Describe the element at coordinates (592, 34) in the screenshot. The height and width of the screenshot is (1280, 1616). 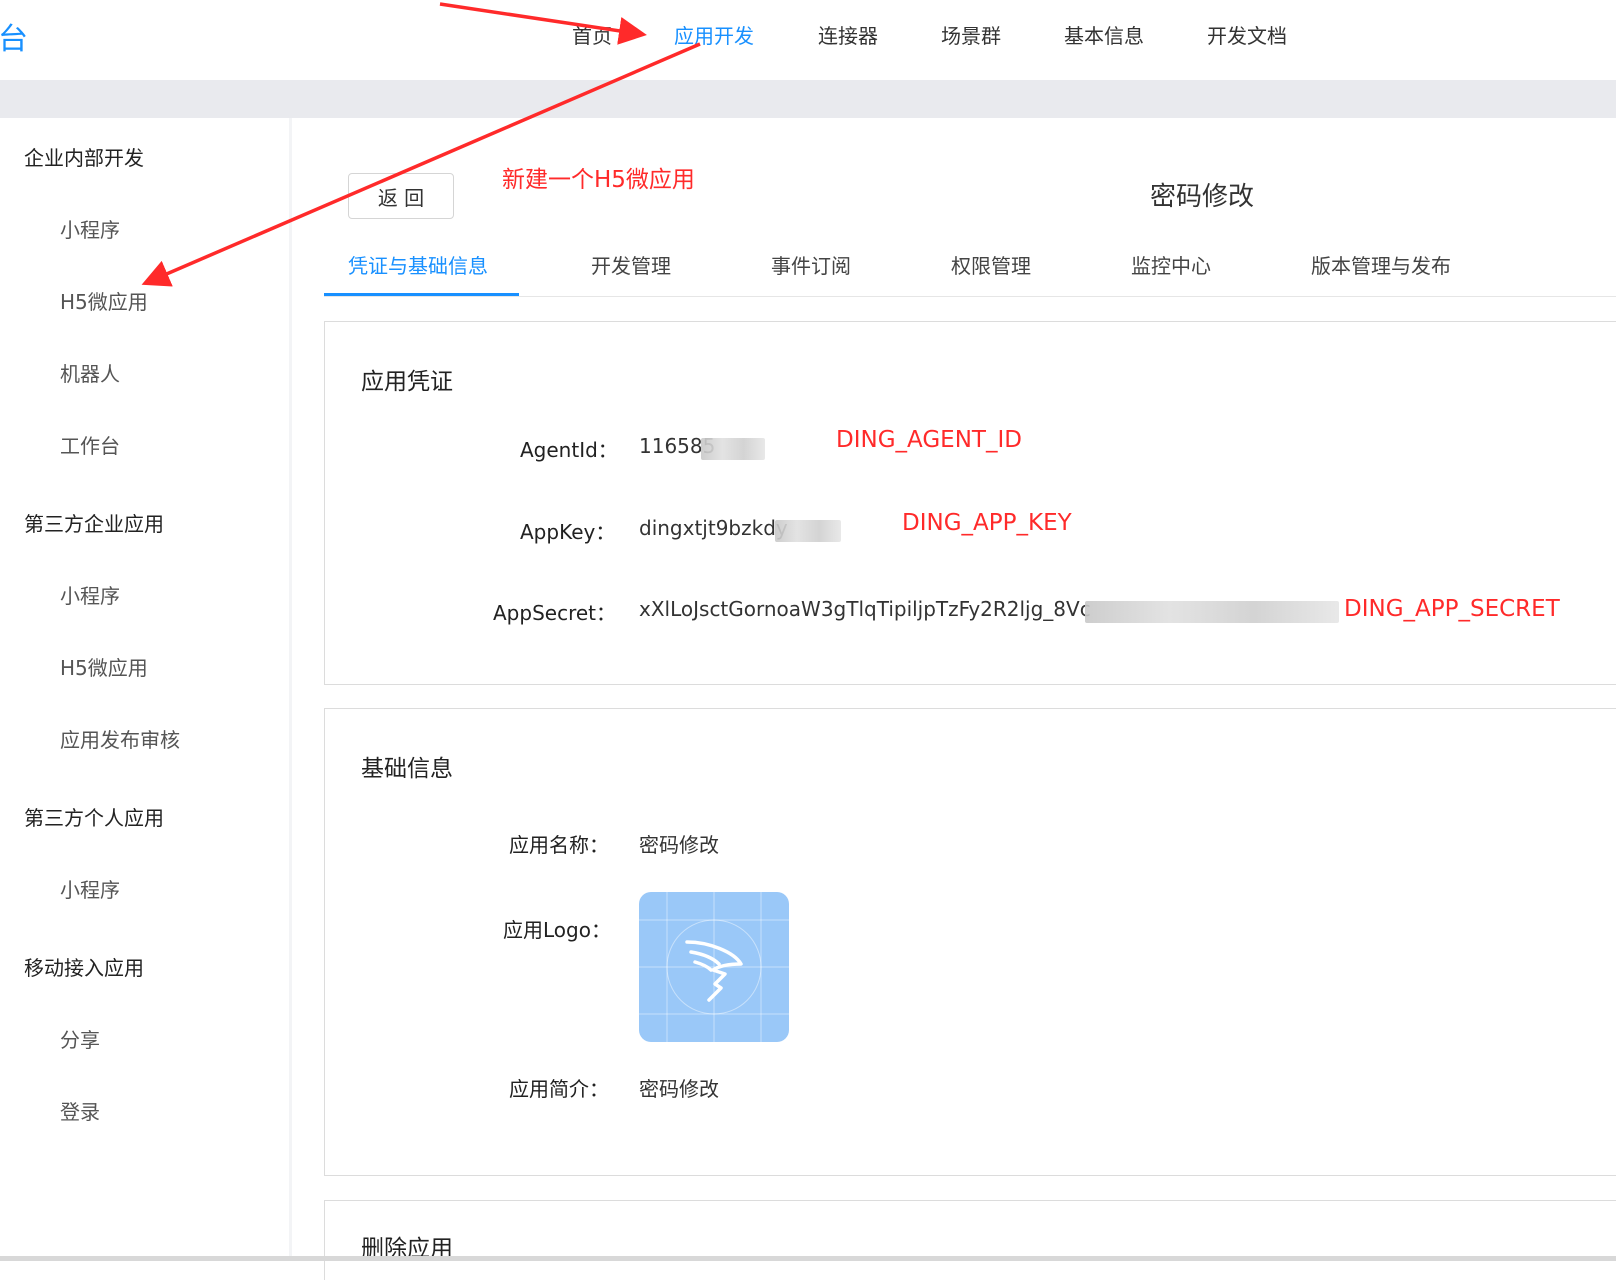
I see `nav-home: 首页` at that location.